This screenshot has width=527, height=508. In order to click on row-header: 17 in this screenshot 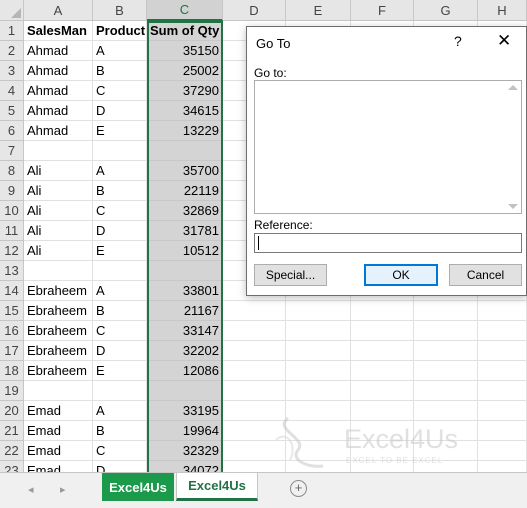, I will do `click(12, 351)`.